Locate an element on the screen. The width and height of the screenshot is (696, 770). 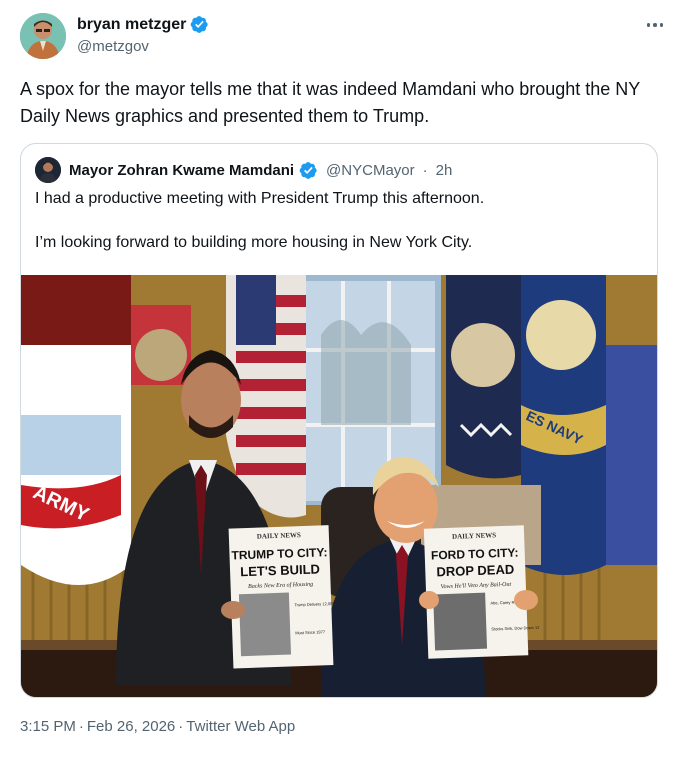
tweet-time: 3:15 PM is located at coordinates (48, 726).